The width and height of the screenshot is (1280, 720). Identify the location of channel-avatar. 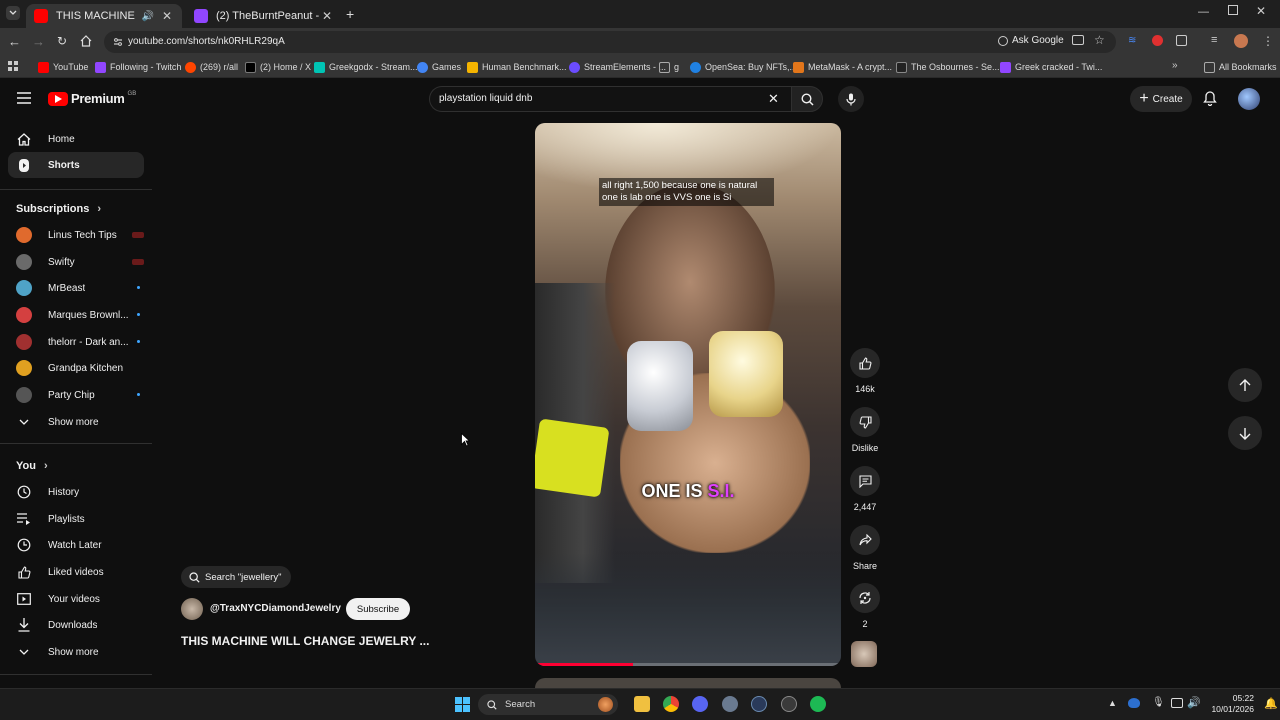
(192, 609).